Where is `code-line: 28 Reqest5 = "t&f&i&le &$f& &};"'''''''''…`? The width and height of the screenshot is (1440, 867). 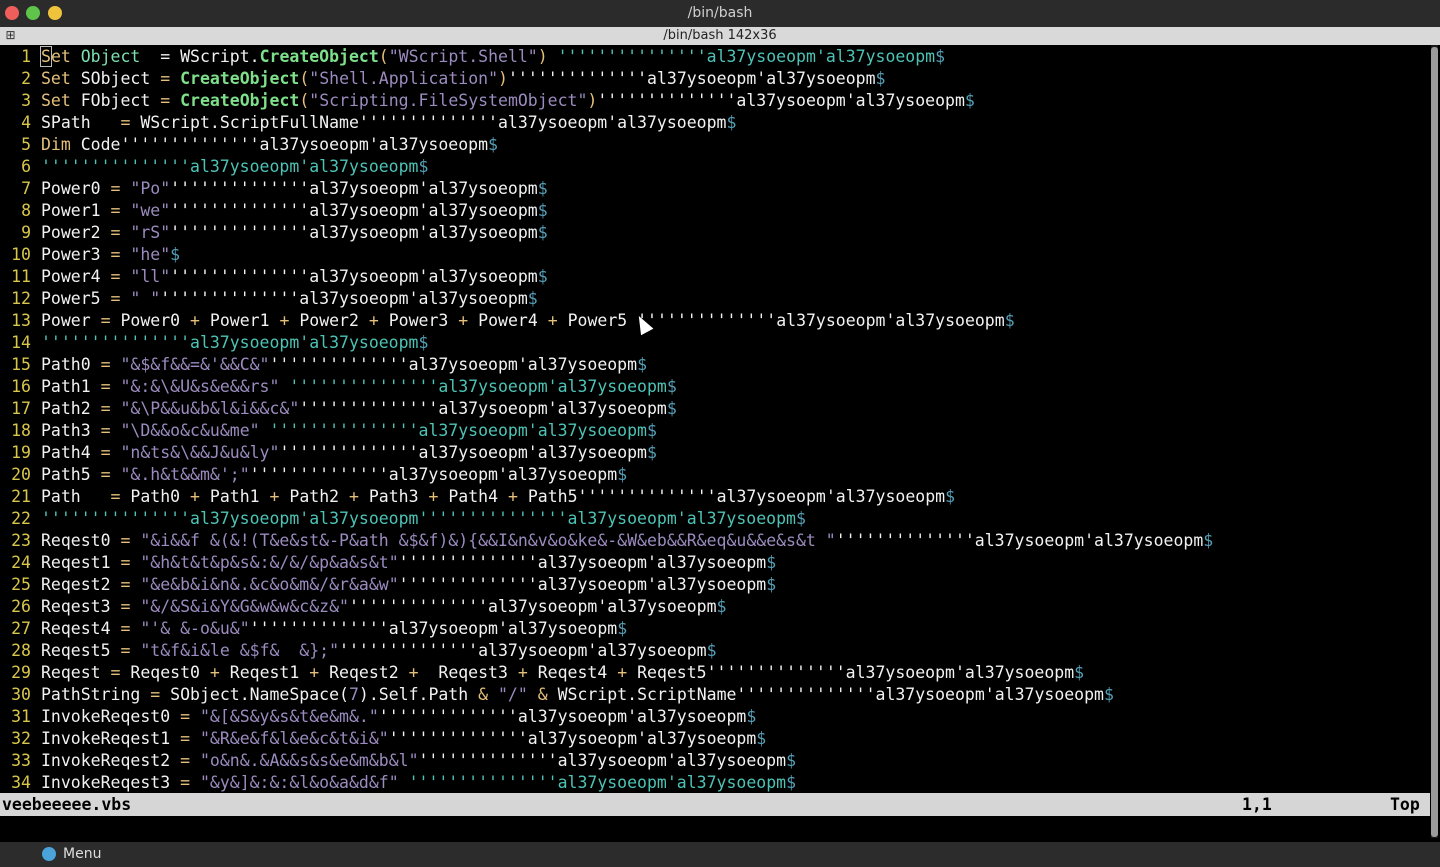
code-line: 28 Reqest5 = "t&f&i&le &$f& &};"'''''''''… is located at coordinates (358, 651).